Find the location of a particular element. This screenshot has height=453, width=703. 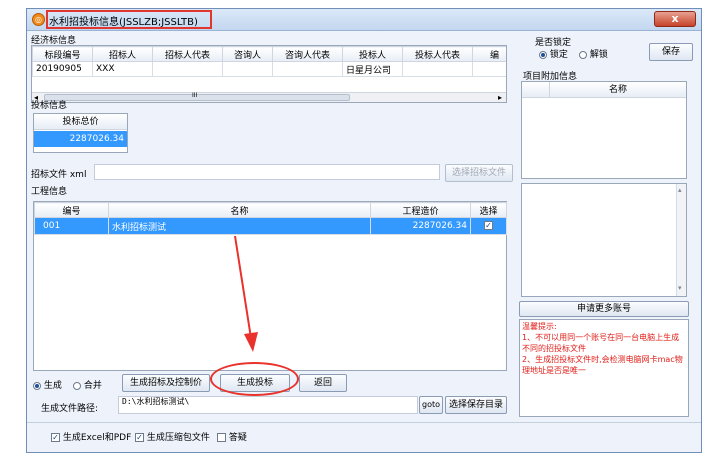

footer-divider is located at coordinates (364, 422).